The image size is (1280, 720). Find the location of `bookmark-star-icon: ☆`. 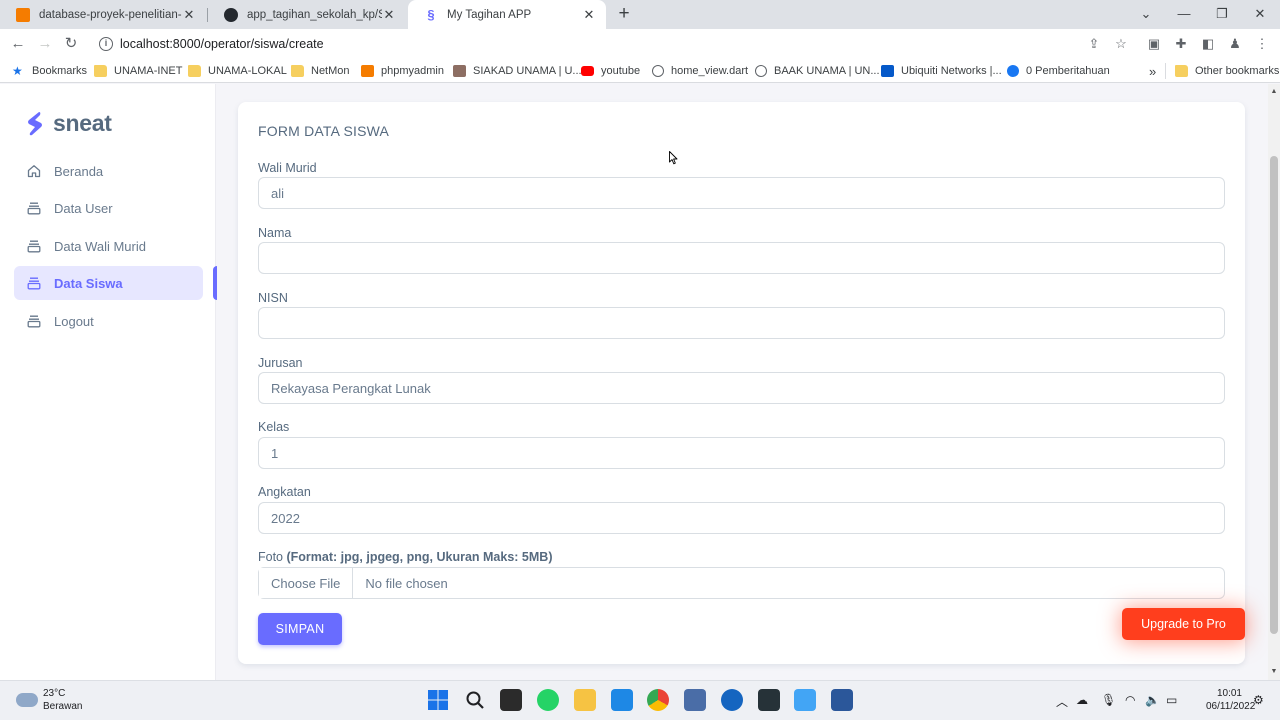

bookmark-star-icon: ☆ is located at coordinates (1121, 44).